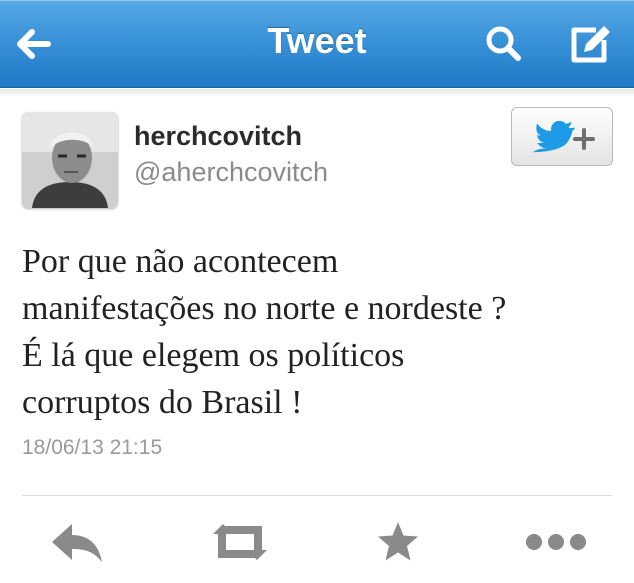 Image resolution: width=634 pixels, height=583 pixels. What do you see at coordinates (92, 447) in the screenshot?
I see `tweet-timestamp: 18/06/13 21:15` at bounding box center [92, 447].